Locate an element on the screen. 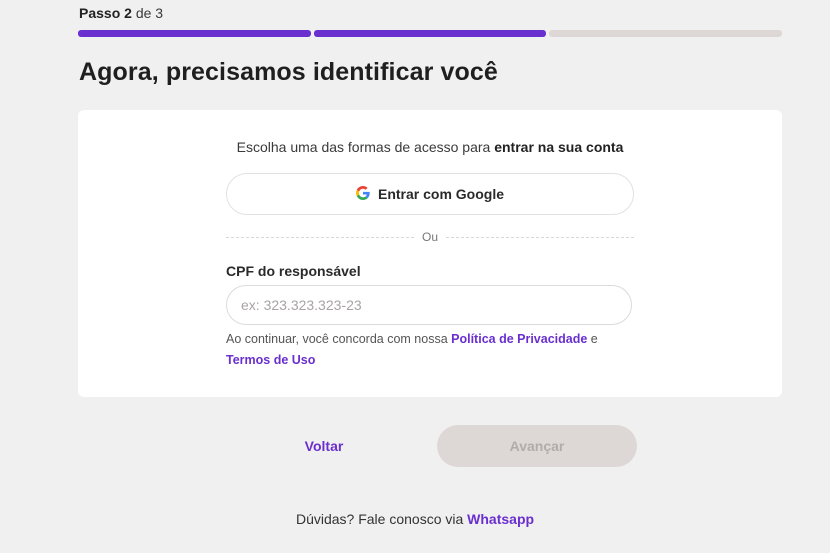 This screenshot has width=830, height=553. google-login-label: Entrar com Google is located at coordinates (441, 194).